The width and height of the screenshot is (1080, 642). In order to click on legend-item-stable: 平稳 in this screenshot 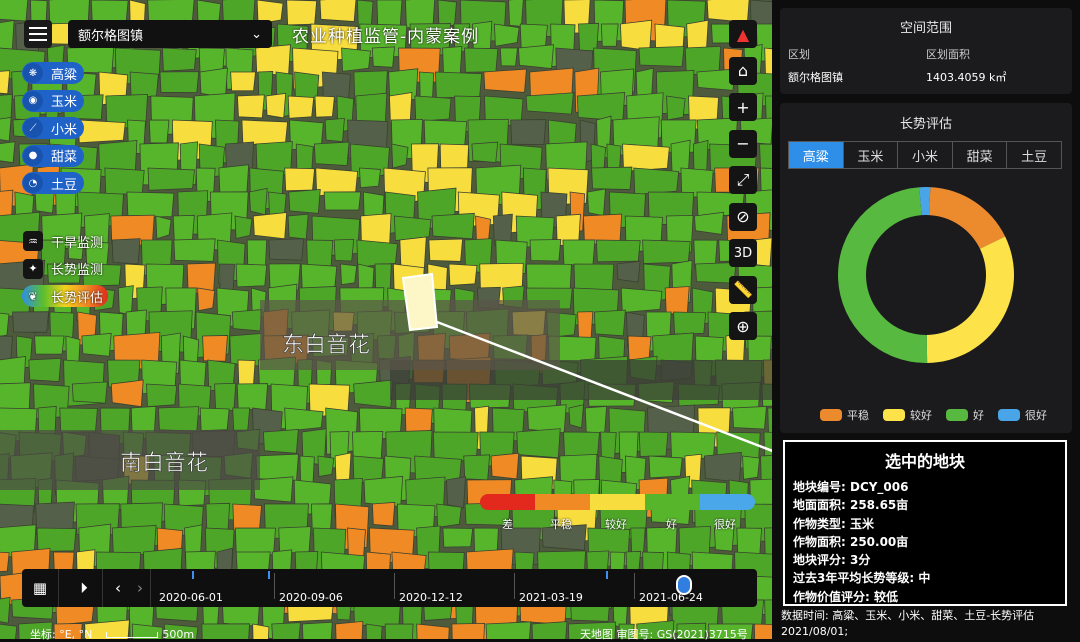, I will do `click(844, 415)`.